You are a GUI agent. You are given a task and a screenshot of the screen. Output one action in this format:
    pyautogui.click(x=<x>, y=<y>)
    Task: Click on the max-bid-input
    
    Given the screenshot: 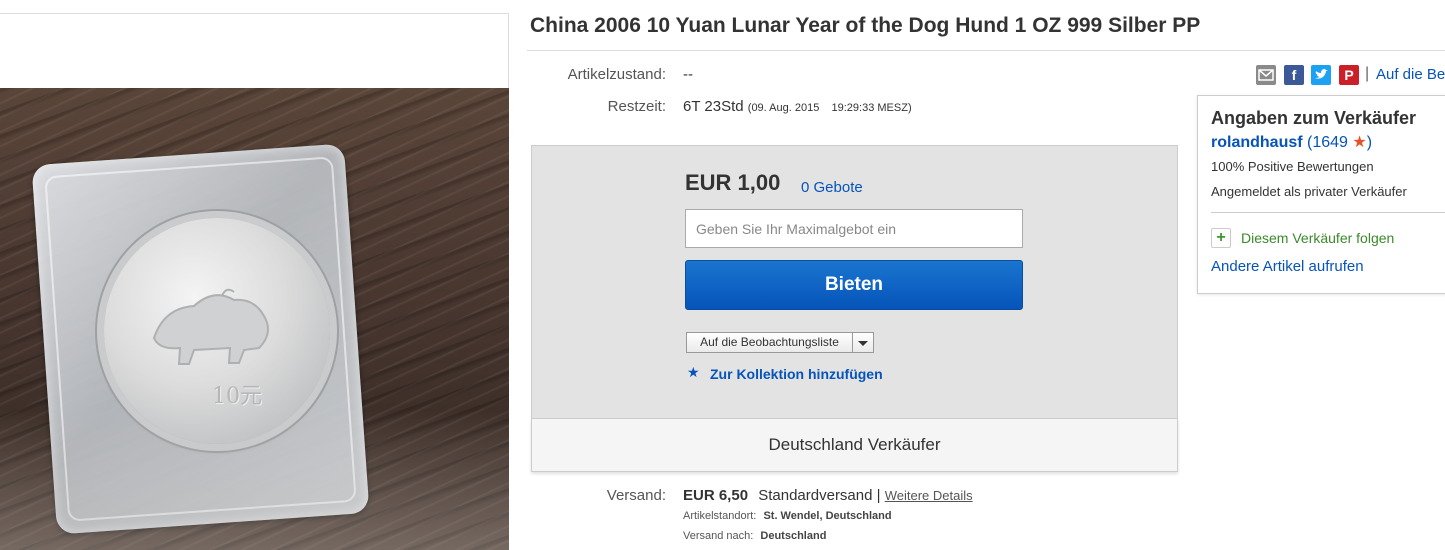 What is the action you would take?
    pyautogui.click(x=854, y=228)
    